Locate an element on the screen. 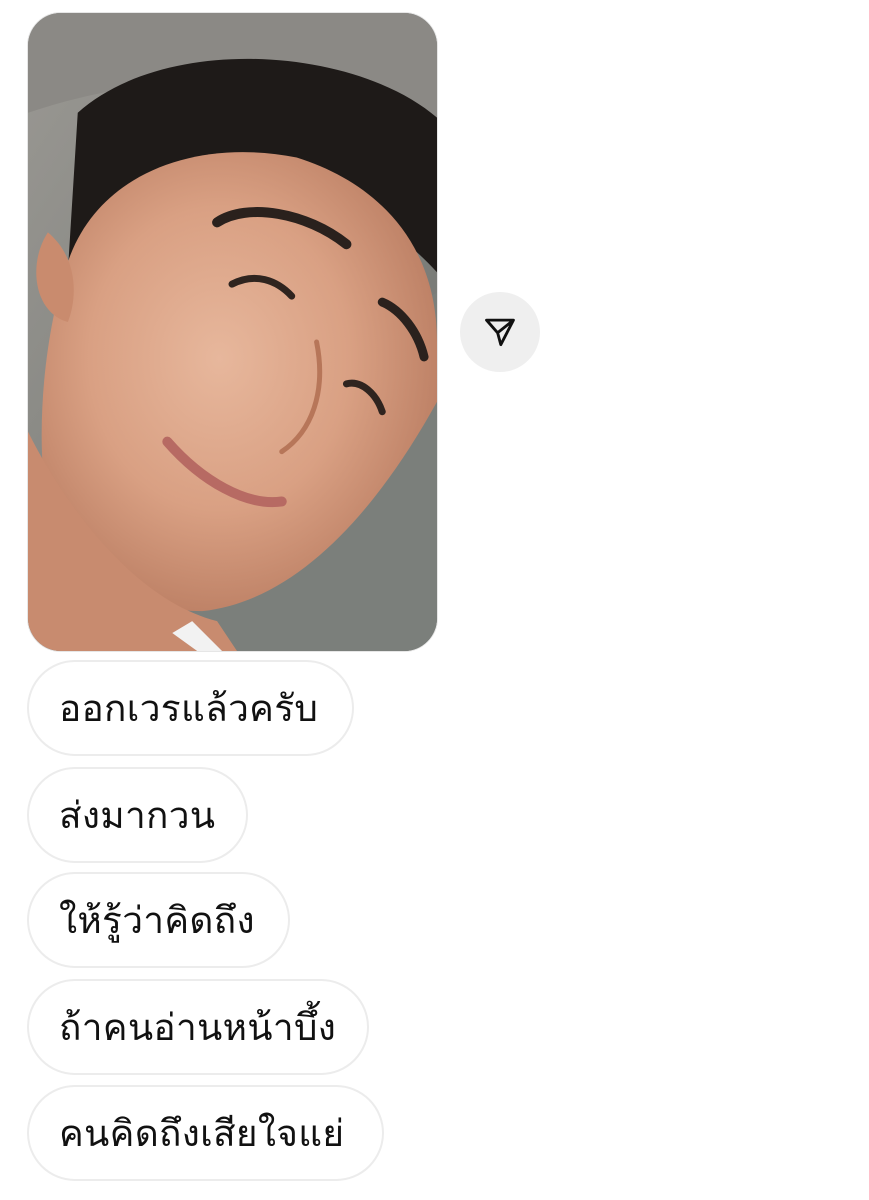  message-bubble: ออกเวรแล้วครับ is located at coordinates (190, 708).